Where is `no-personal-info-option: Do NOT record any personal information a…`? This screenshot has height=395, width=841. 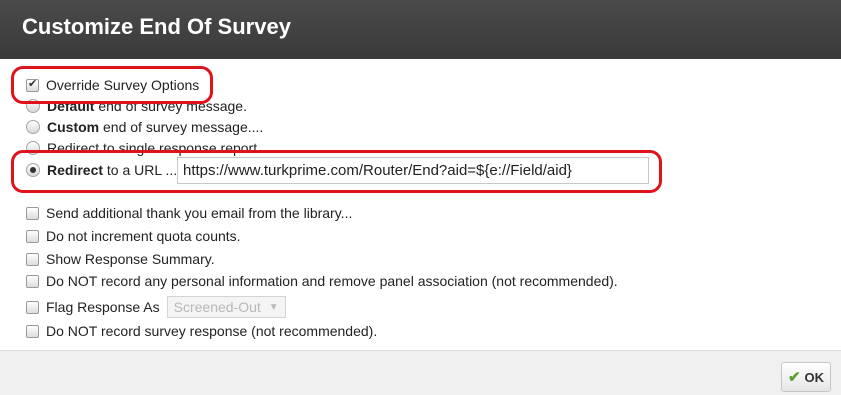
no-personal-info-option: Do NOT record any personal information a… is located at coordinates (322, 281).